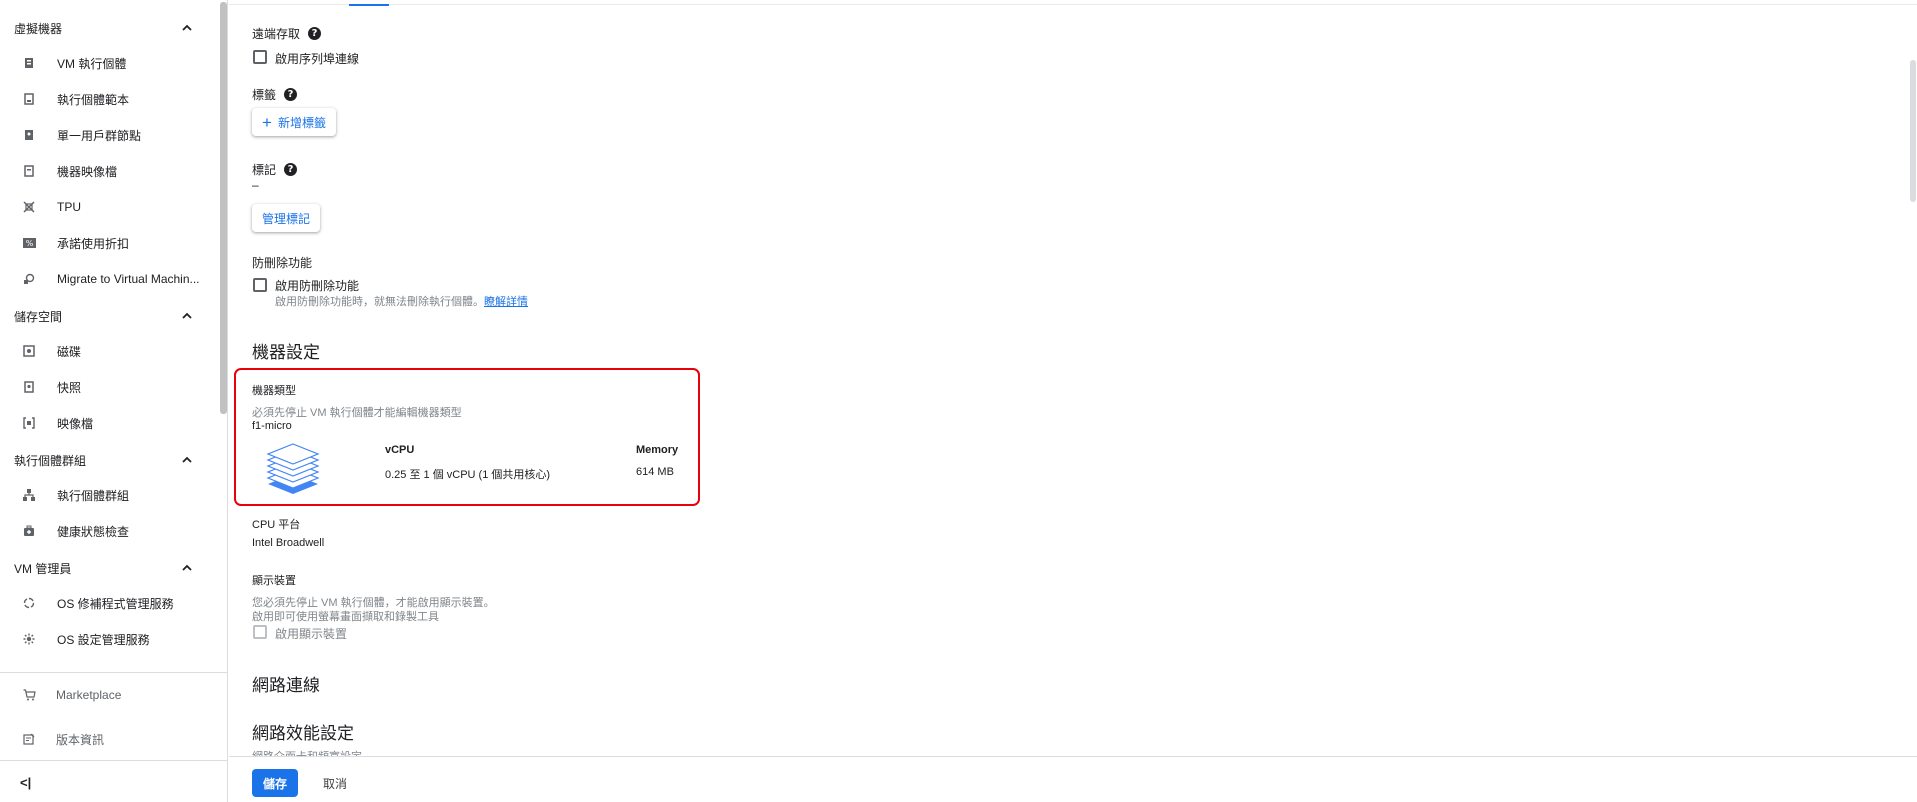  Describe the element at coordinates (317, 59) in the screenshot. I see `serial-port-checkbox-label: 啟用序列埠連線` at that location.